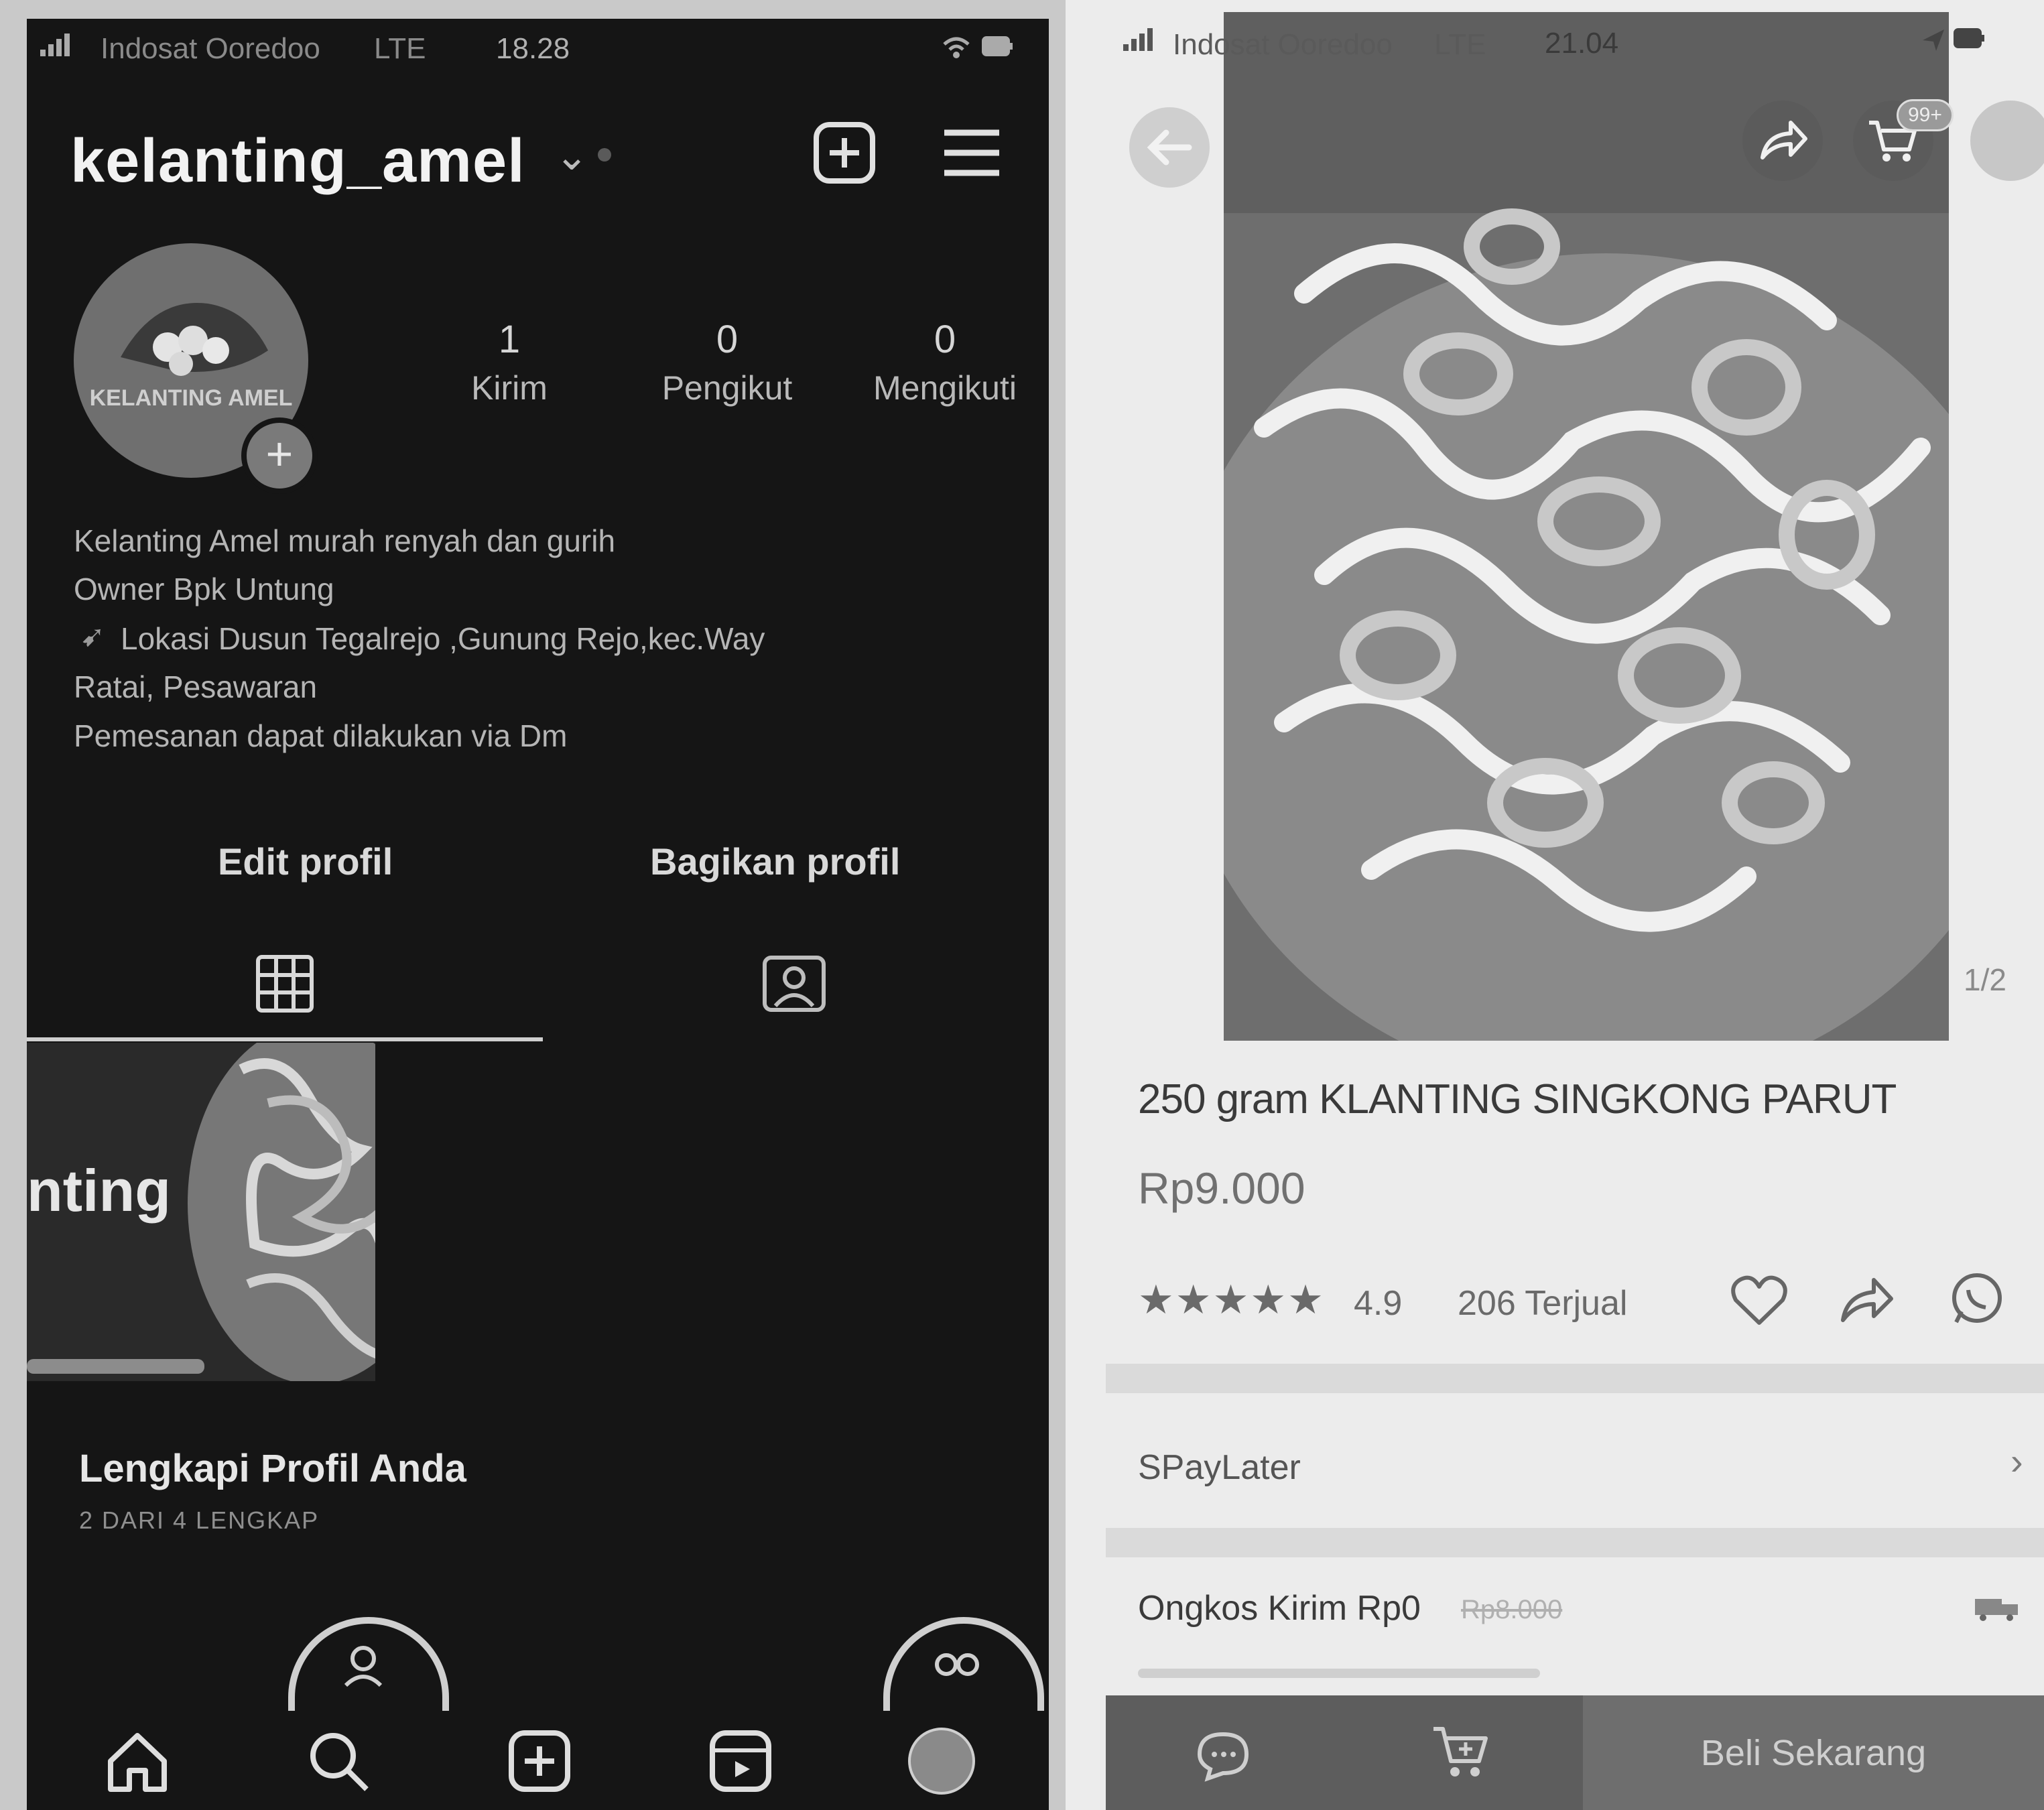 The width and height of the screenshot is (2044, 1810). What do you see at coordinates (1977, 1300) in the screenshot?
I see `whatsapp-icon` at bounding box center [1977, 1300].